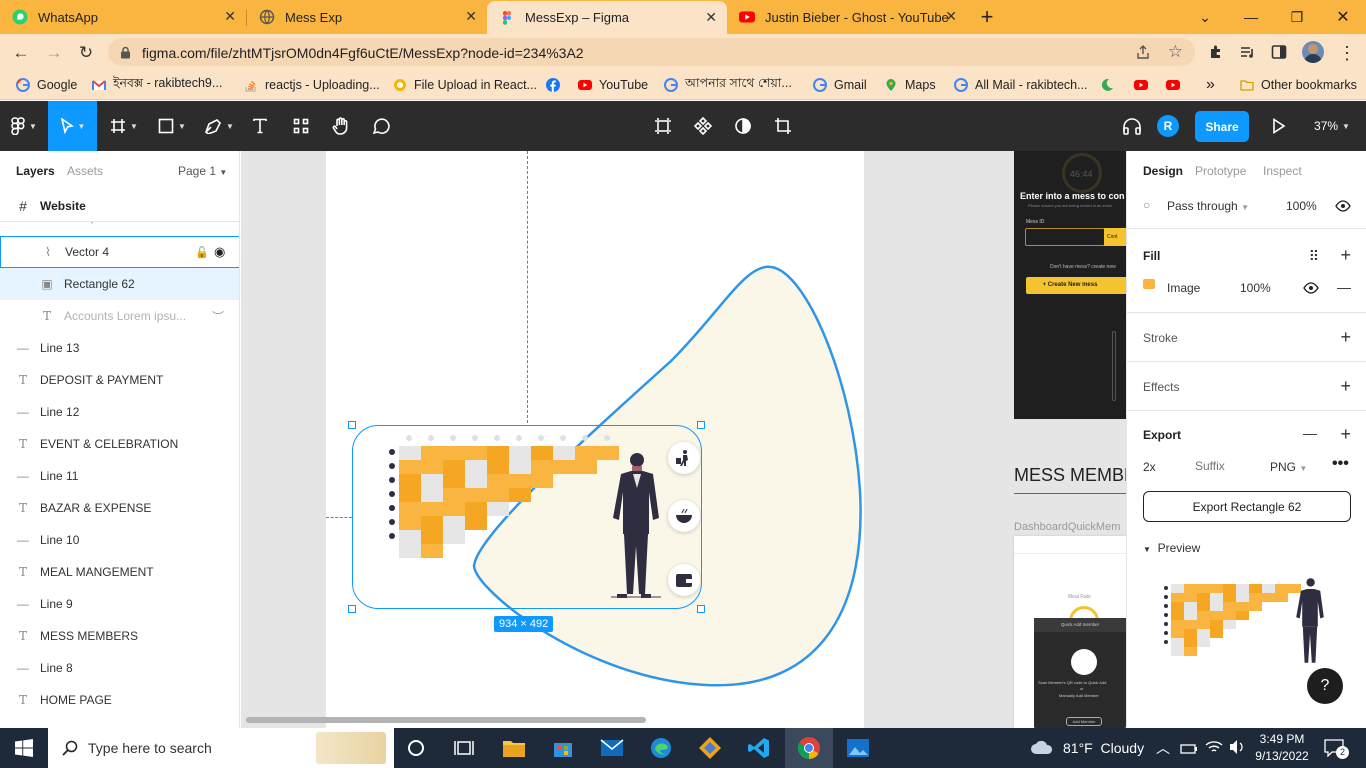 The height and width of the screenshot is (768, 1366). What do you see at coordinates (563, 748) in the screenshot?
I see `store-button` at bounding box center [563, 748].